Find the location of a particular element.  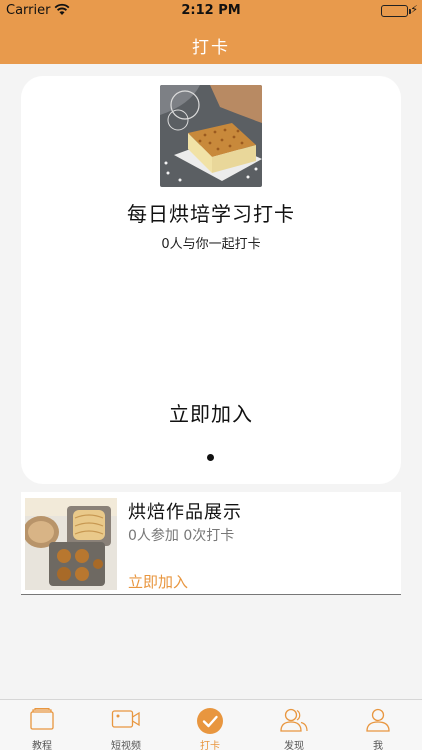

card-title: 每日烘培学习打卡 is located at coordinates (211, 214).